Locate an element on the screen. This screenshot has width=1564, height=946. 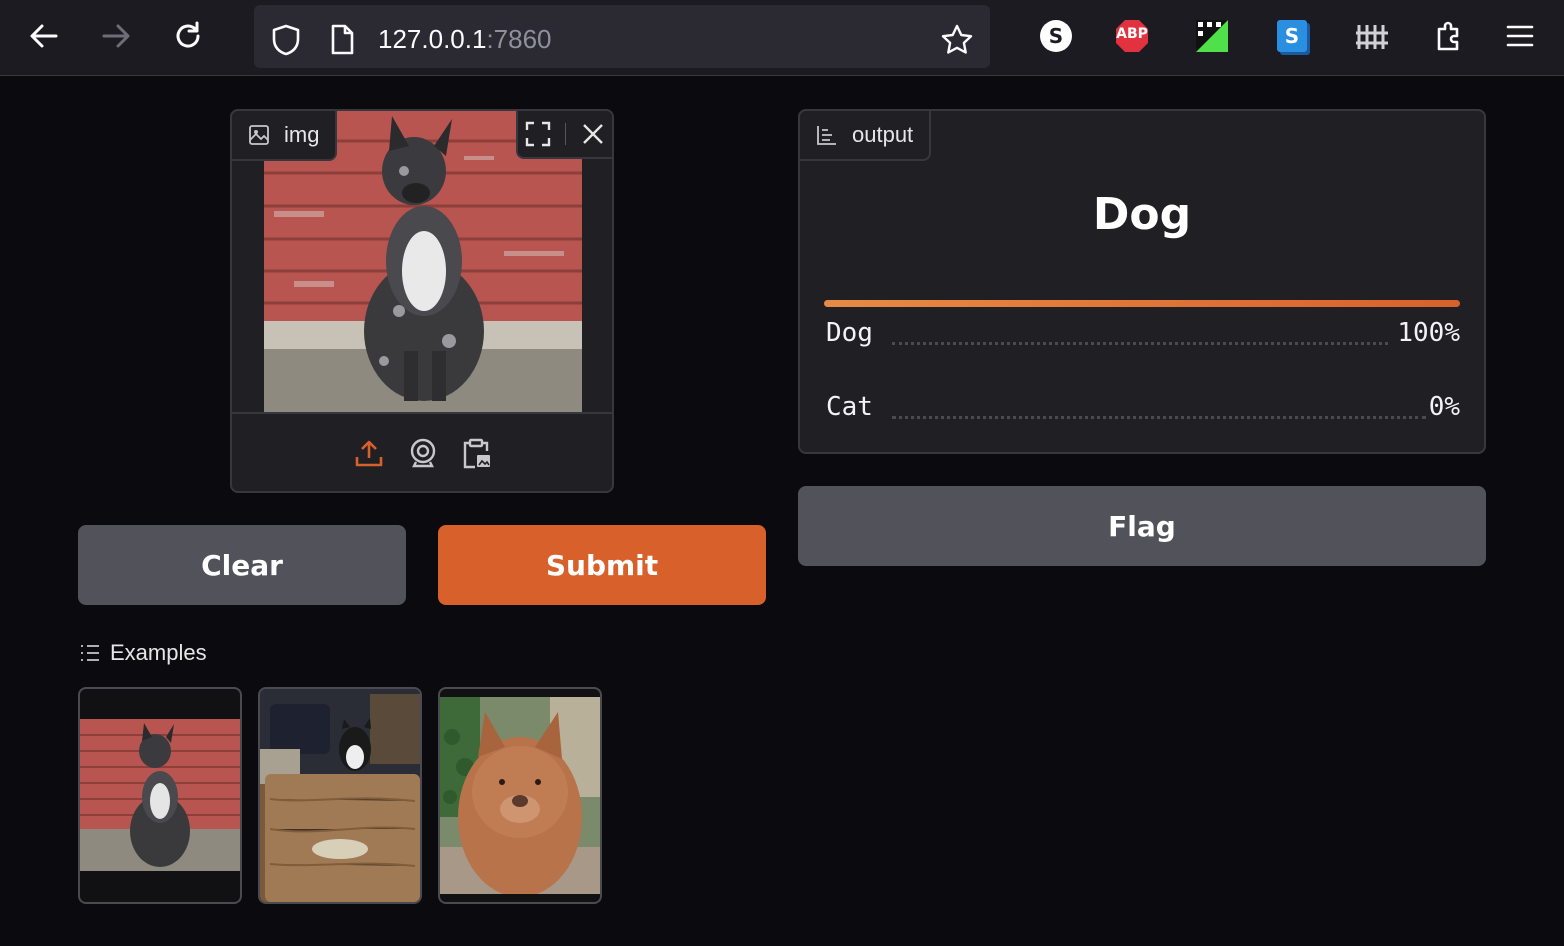
s-extension-label: S is located at coordinates (1056, 36).